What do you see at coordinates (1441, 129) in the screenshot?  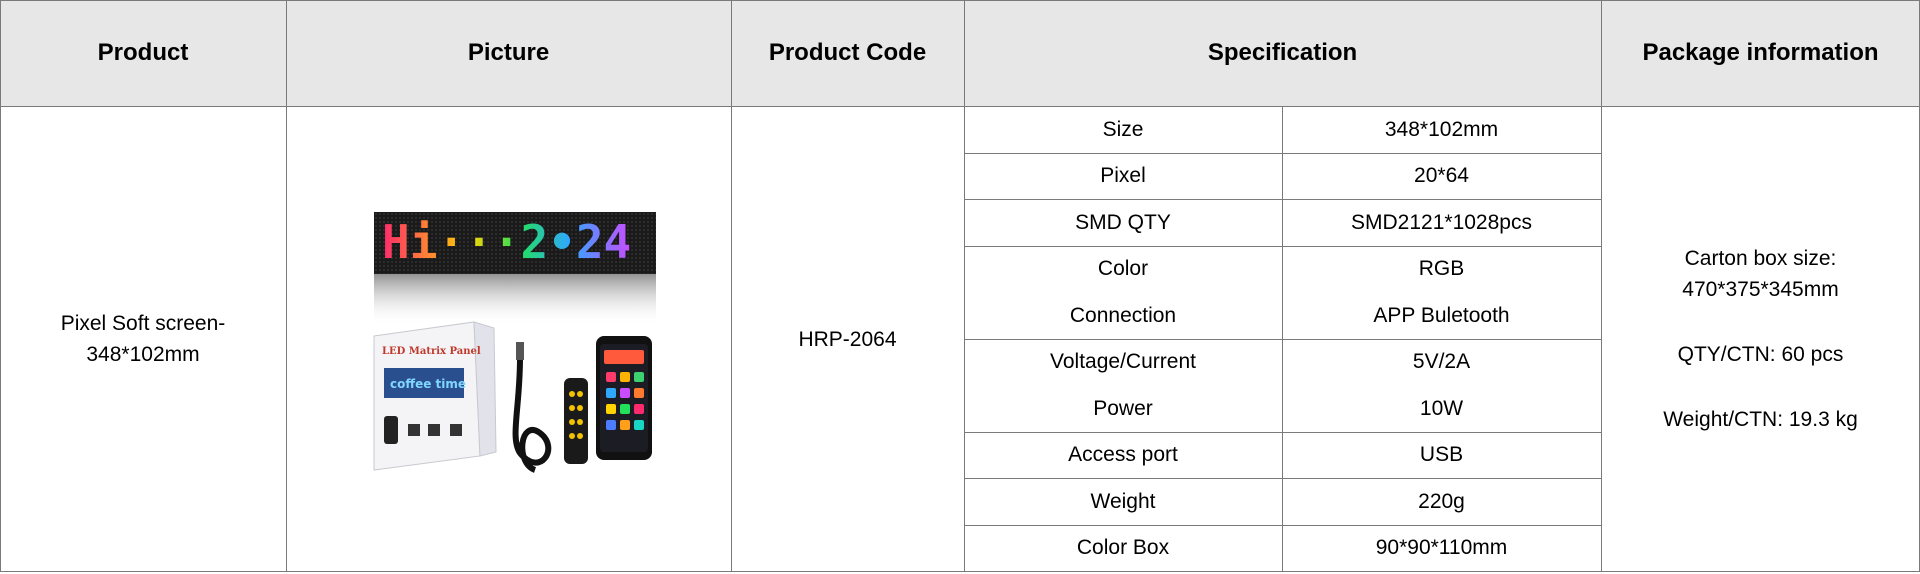 I see `spec-value: 348*102mm` at bounding box center [1441, 129].